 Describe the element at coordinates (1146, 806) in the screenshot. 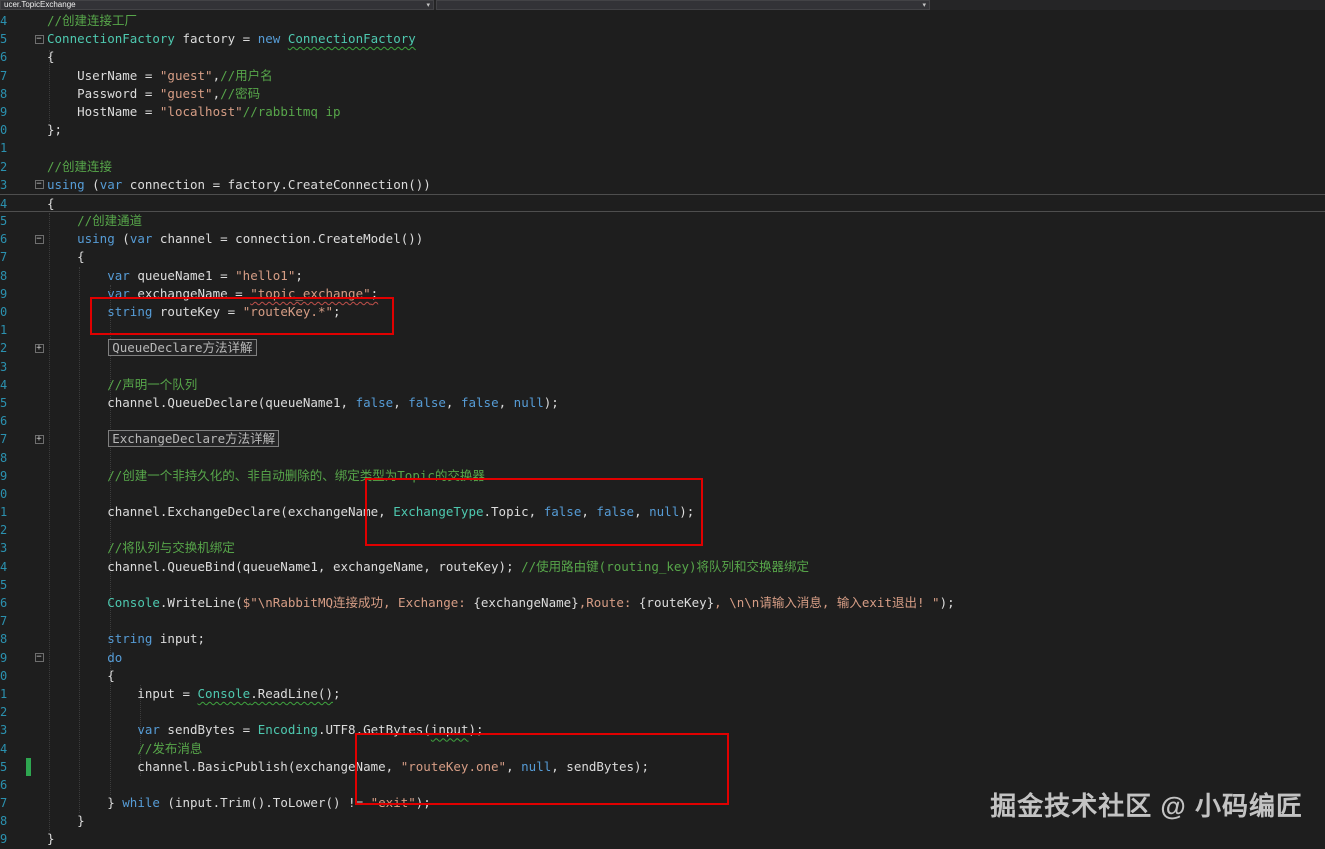

I see `watermark: 掘金技术社区 @ 小码编匠` at that location.